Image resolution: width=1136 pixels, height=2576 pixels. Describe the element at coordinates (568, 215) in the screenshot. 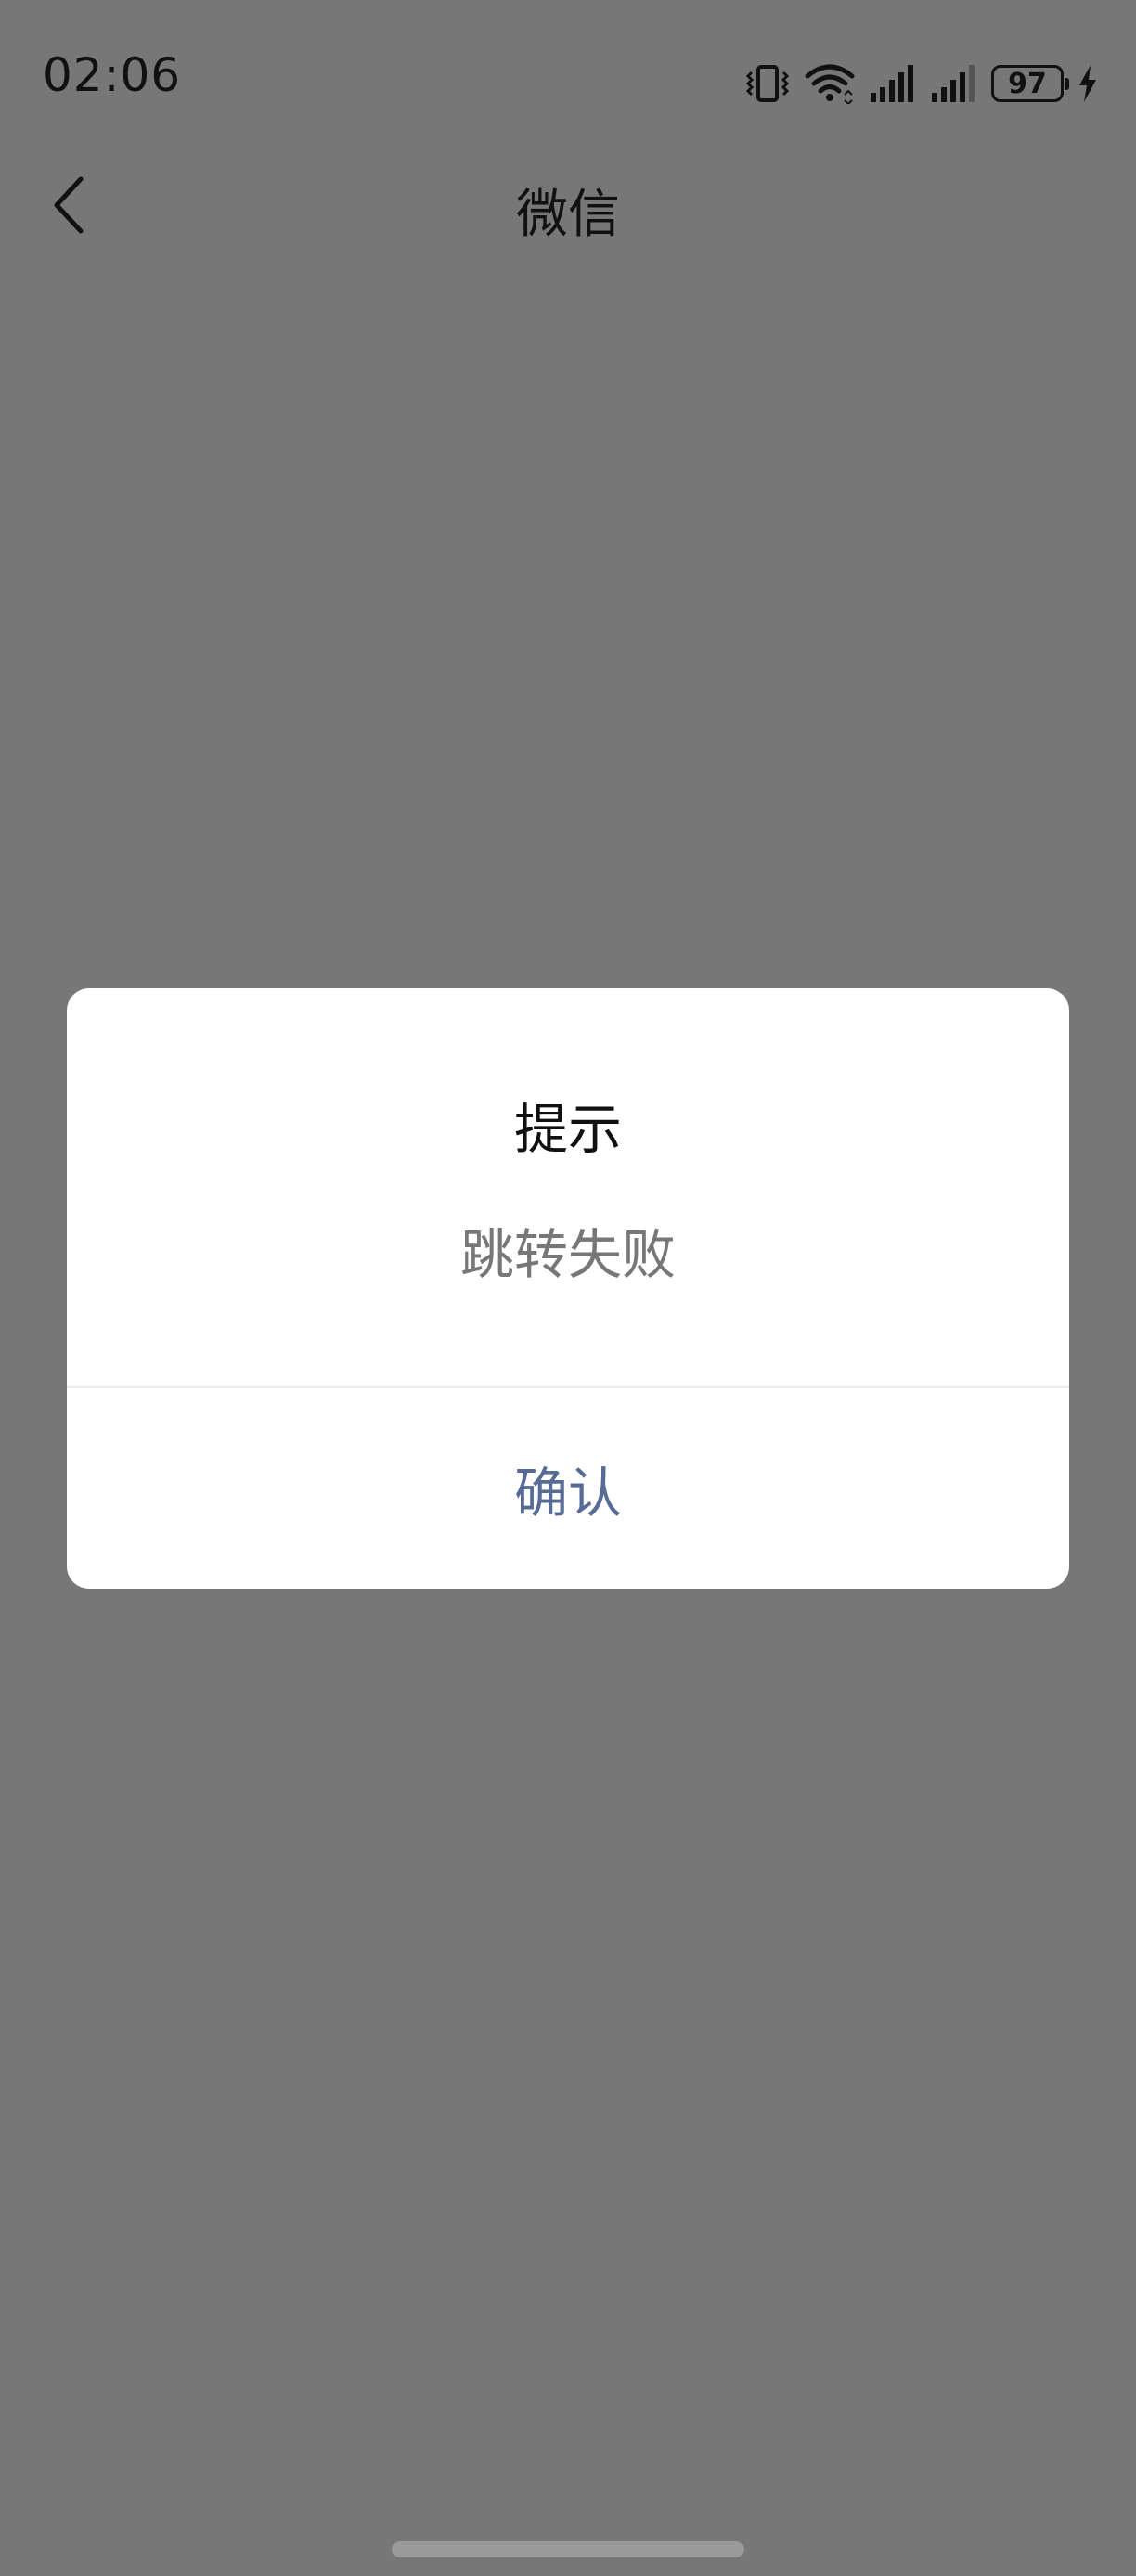

I see `page-title: 微信` at that location.